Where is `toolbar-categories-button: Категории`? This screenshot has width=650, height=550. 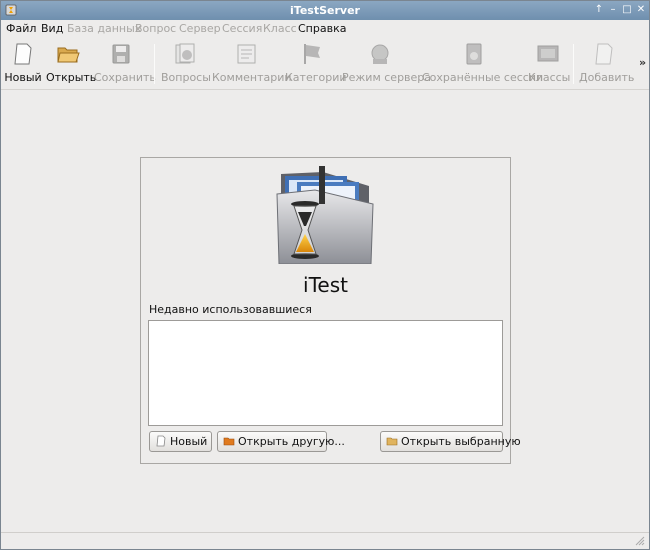
toolbar-categories-button: Категории is located at coordinates (316, 65).